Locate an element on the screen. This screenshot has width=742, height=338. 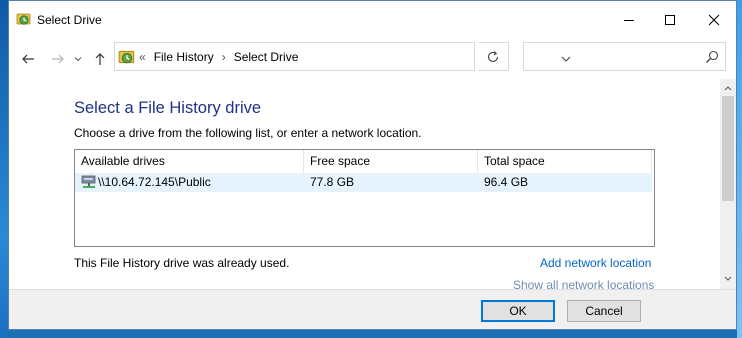
maximize-button is located at coordinates (670, 20).